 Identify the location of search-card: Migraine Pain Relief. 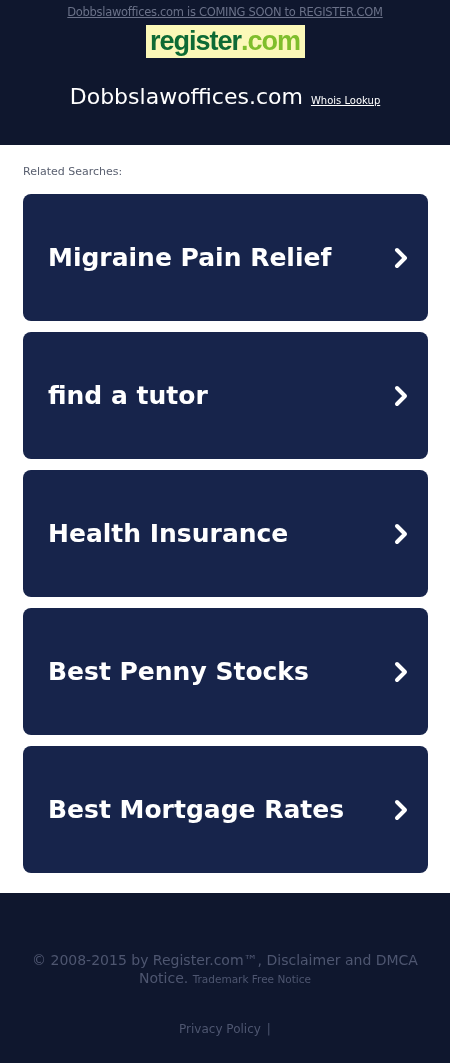
(225, 257).